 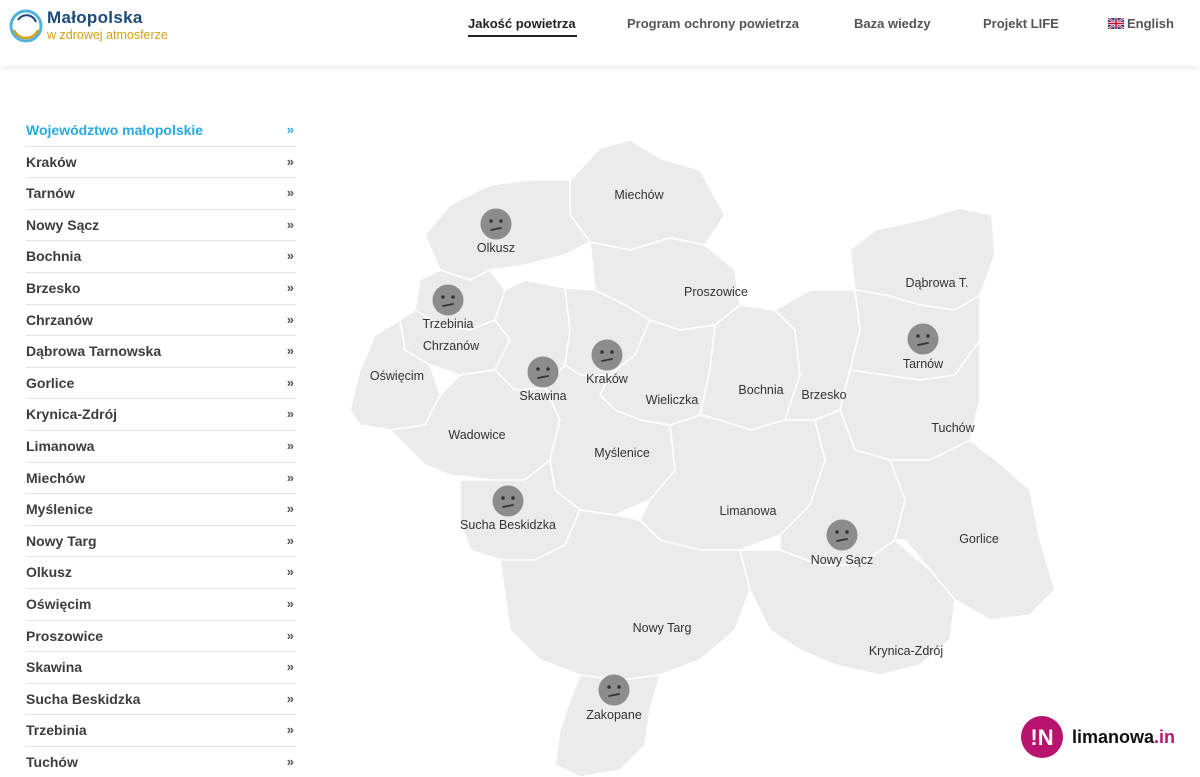 I want to click on map-label-dabrowa: Dąbrowa T., so click(x=937, y=283).